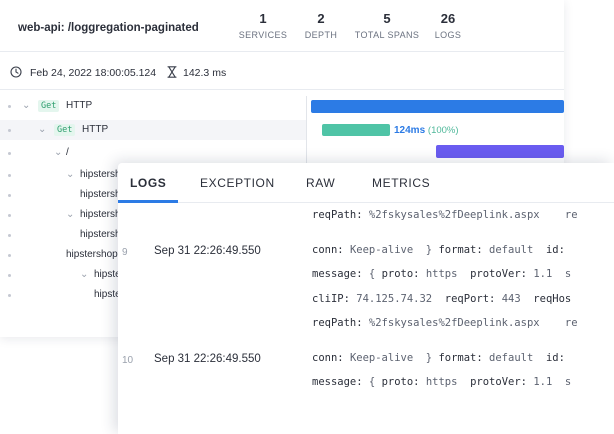  I want to click on stat-depth: 2 DEPTH, so click(321, 25).